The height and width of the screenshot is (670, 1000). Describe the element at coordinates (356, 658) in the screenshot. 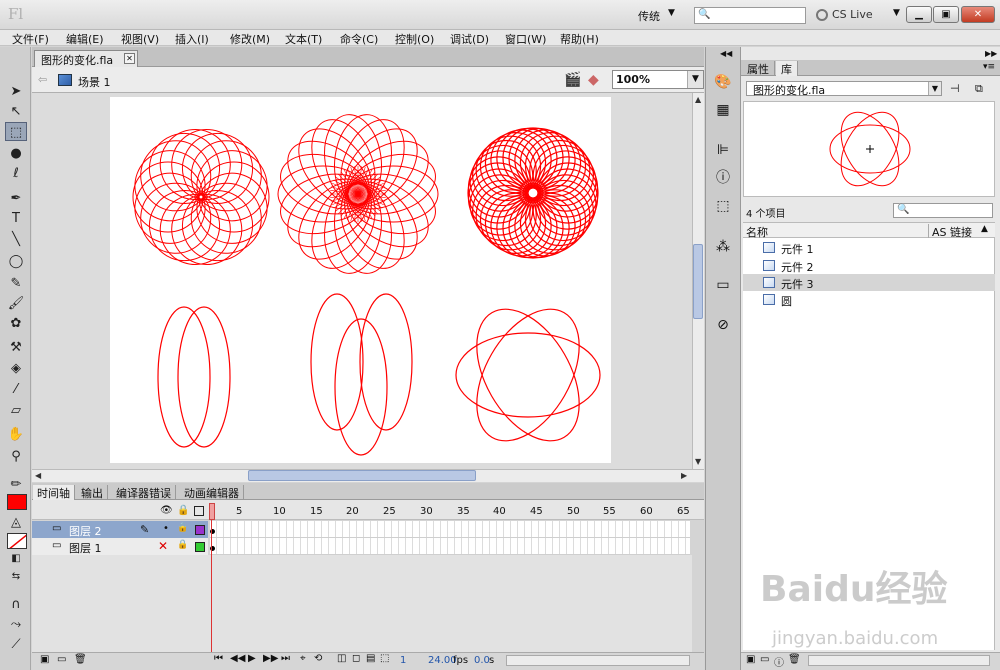

I see `onion-outline-icon: ◻` at that location.